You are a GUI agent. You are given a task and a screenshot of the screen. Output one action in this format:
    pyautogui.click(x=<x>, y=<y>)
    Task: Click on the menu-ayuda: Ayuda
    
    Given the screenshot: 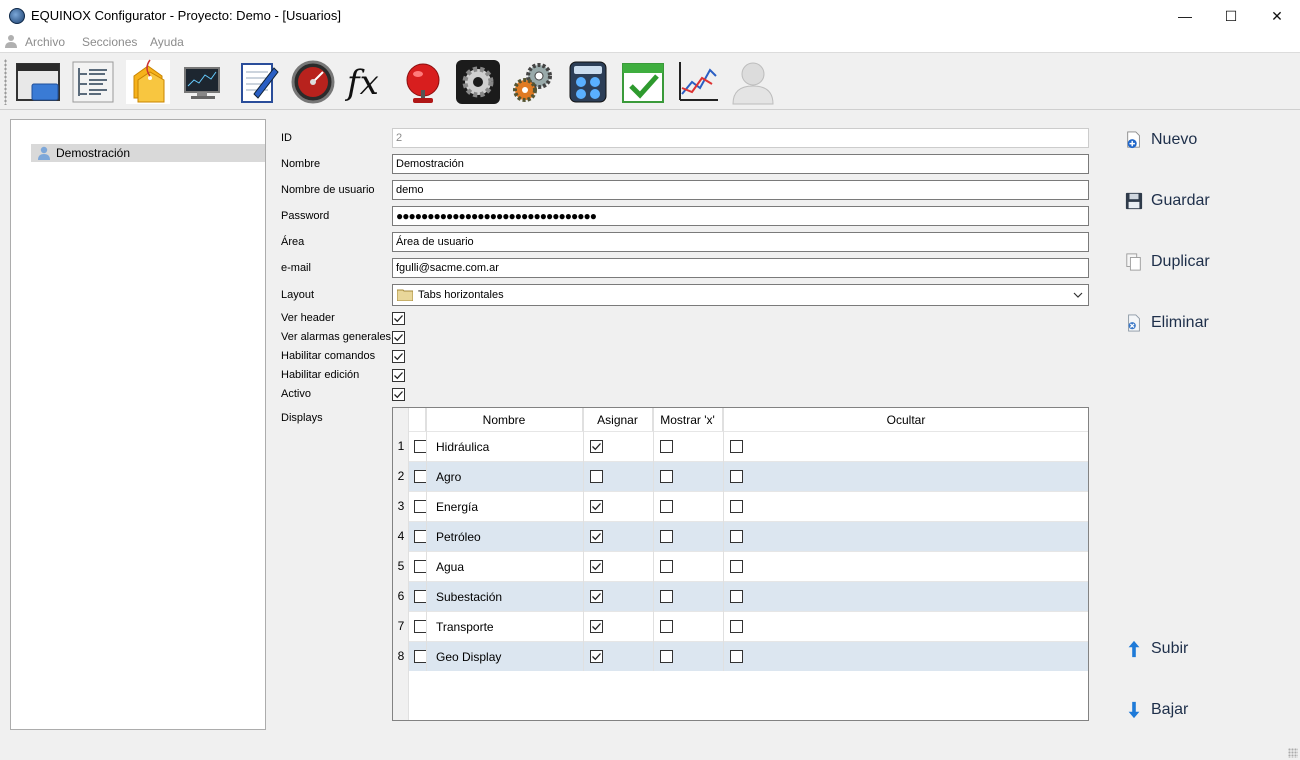 What is the action you would take?
    pyautogui.click(x=167, y=42)
    